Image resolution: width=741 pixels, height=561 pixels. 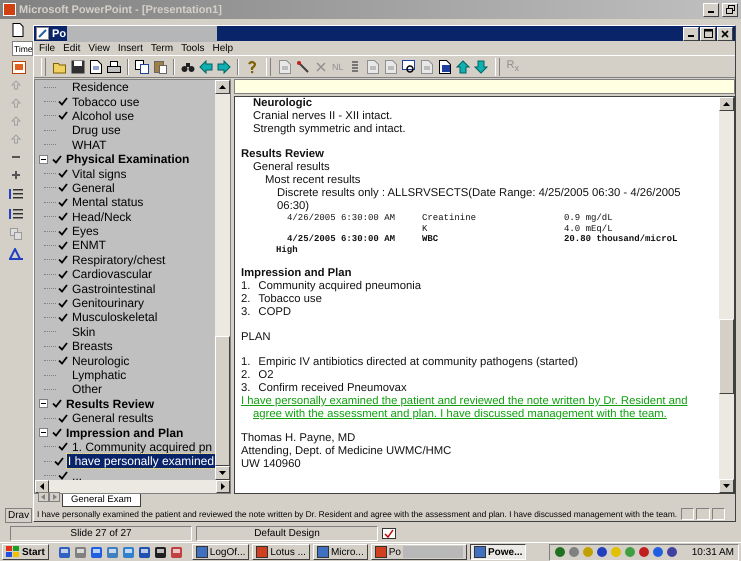 What do you see at coordinates (99, 48) in the screenshot?
I see `menu-item: View` at bounding box center [99, 48].